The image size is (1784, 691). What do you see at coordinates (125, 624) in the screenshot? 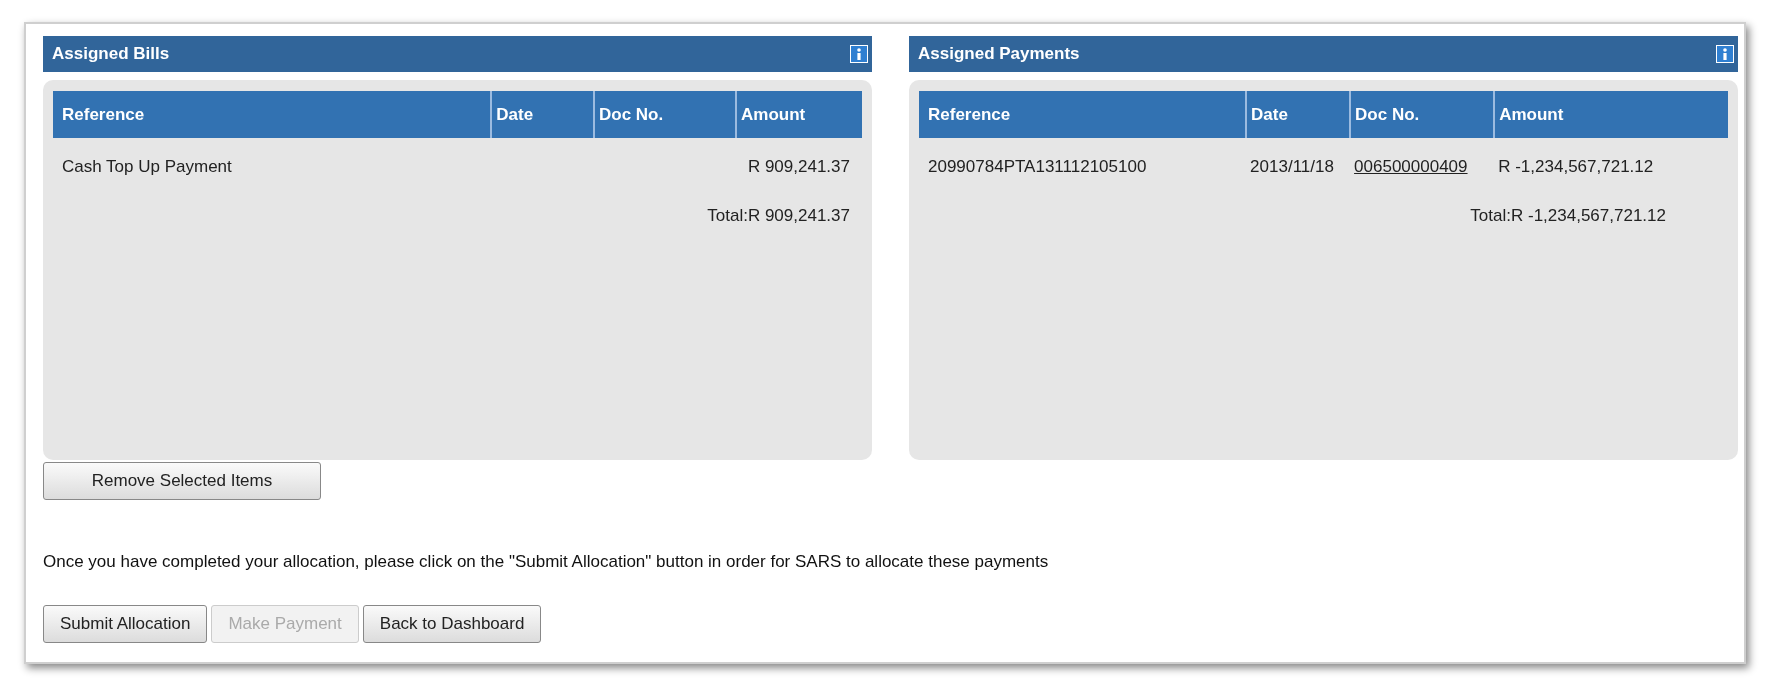
I see `action-button: Submit Allocation` at bounding box center [125, 624].